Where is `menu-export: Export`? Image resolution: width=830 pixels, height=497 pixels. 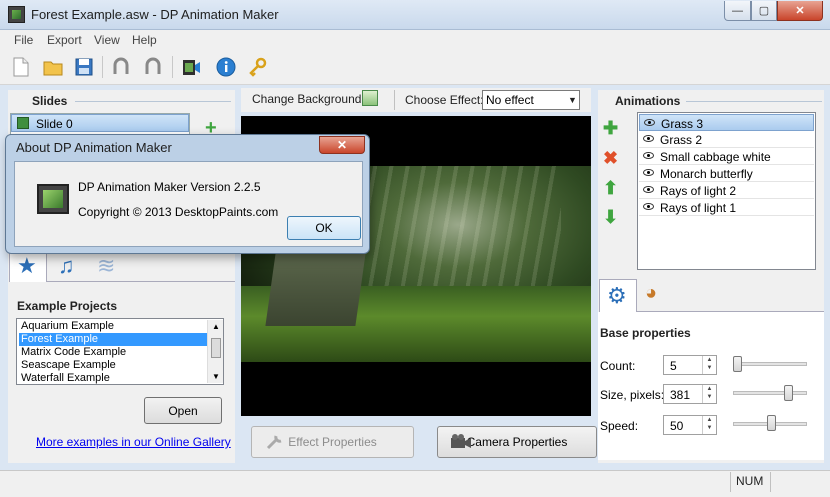 menu-export: Export is located at coordinates (64, 40).